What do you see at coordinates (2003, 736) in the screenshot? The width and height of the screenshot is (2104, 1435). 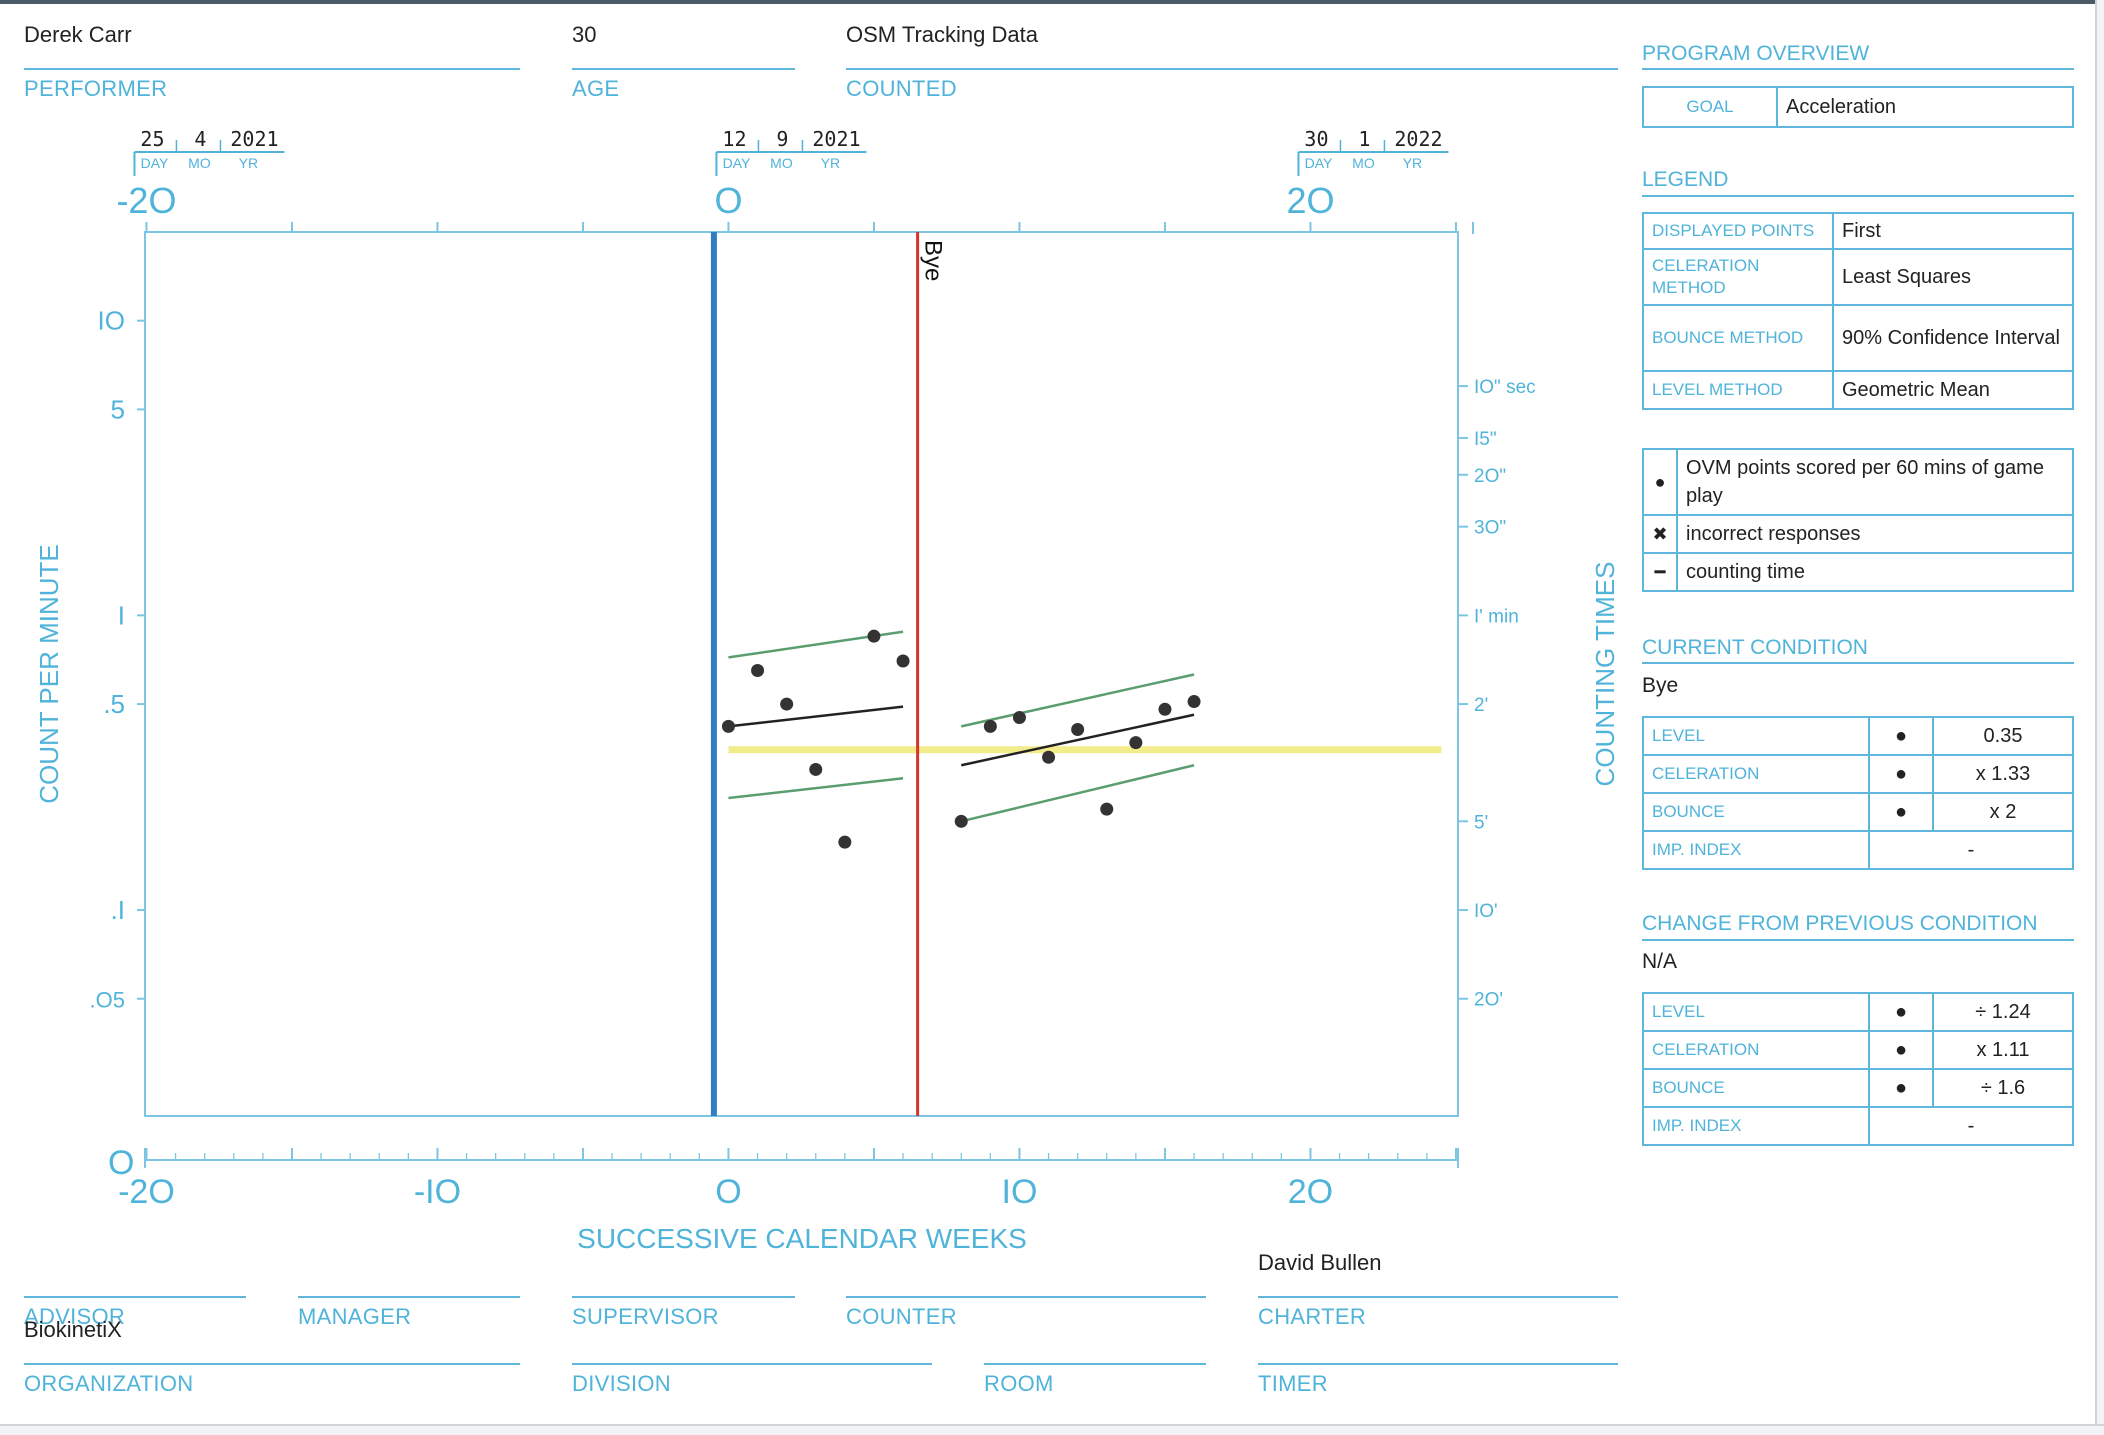 I see `condition-row-value: 0.35` at bounding box center [2003, 736].